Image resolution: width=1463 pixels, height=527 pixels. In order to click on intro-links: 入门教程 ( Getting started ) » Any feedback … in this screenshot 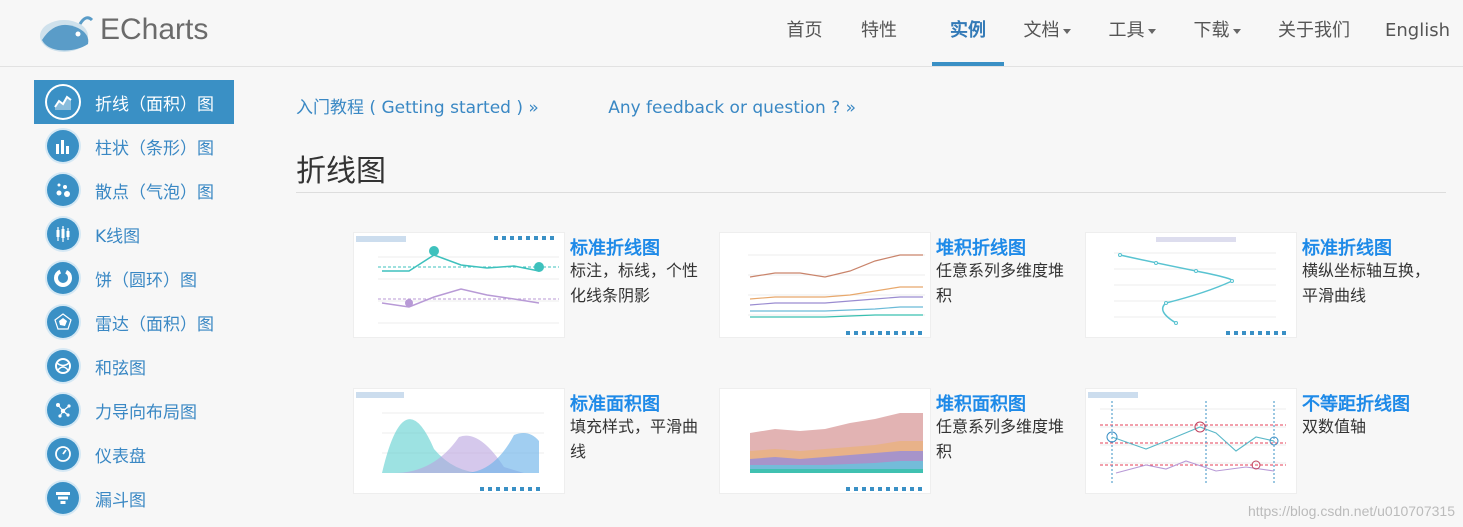, I will do `click(608, 105)`.